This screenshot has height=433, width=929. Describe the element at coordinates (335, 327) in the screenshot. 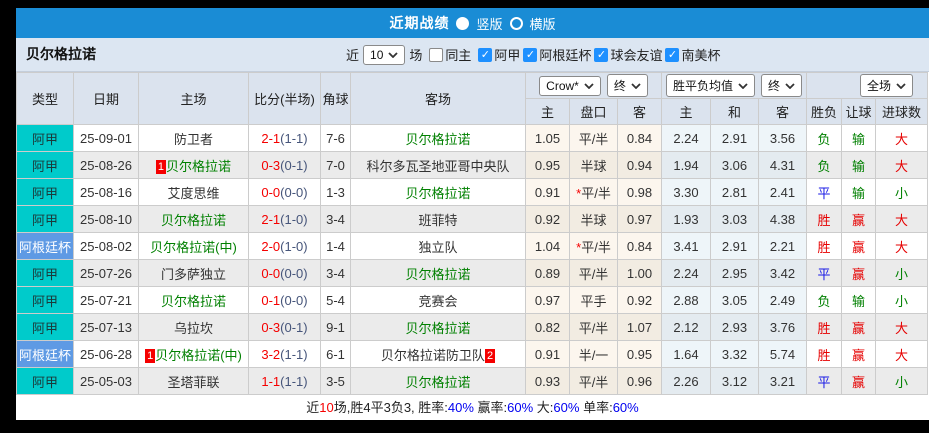

I see `corner-cell: 9-1` at that location.